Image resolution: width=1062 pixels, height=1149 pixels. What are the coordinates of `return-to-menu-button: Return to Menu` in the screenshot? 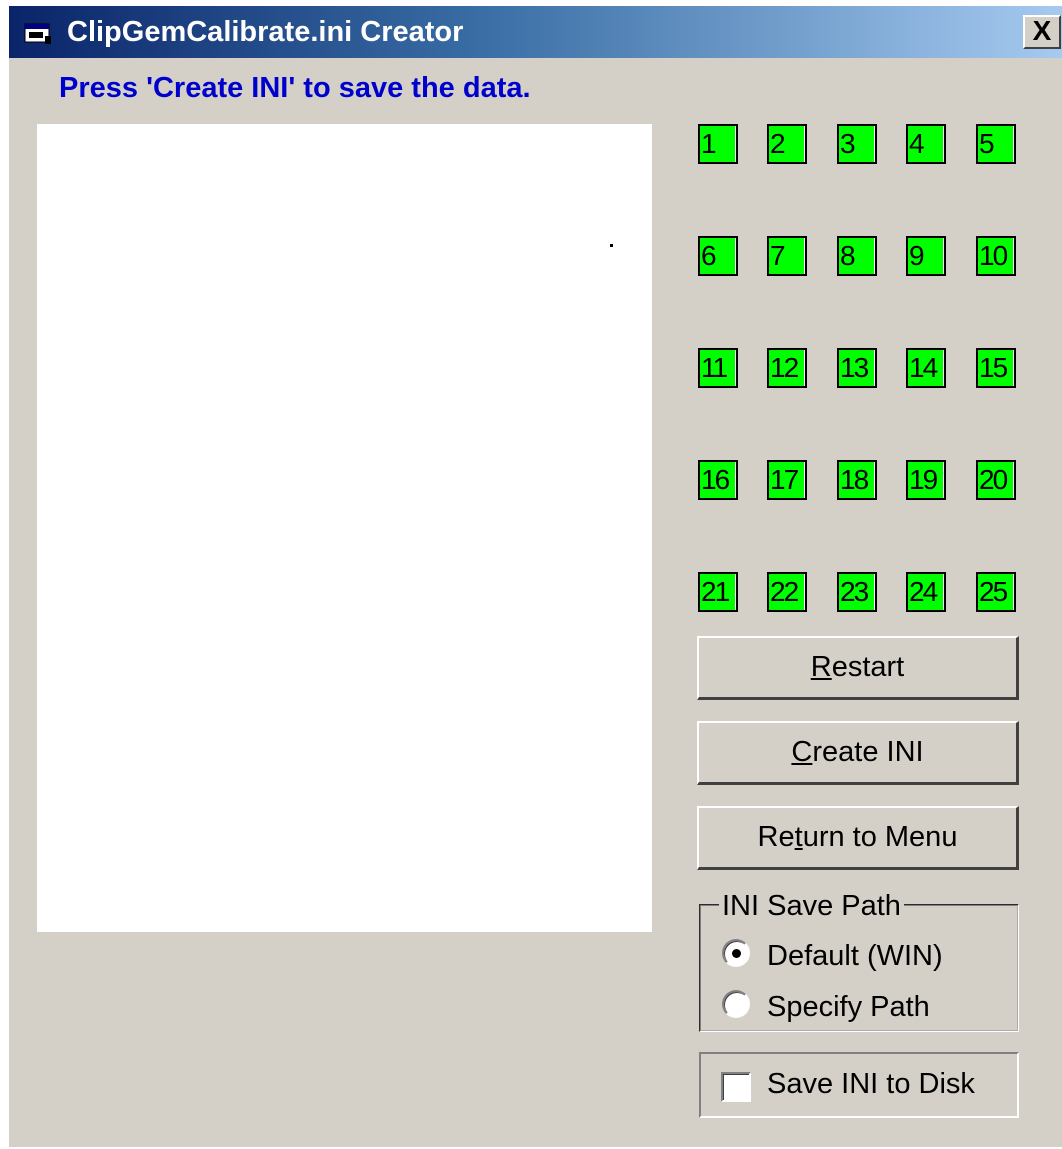 It's located at (858, 838).